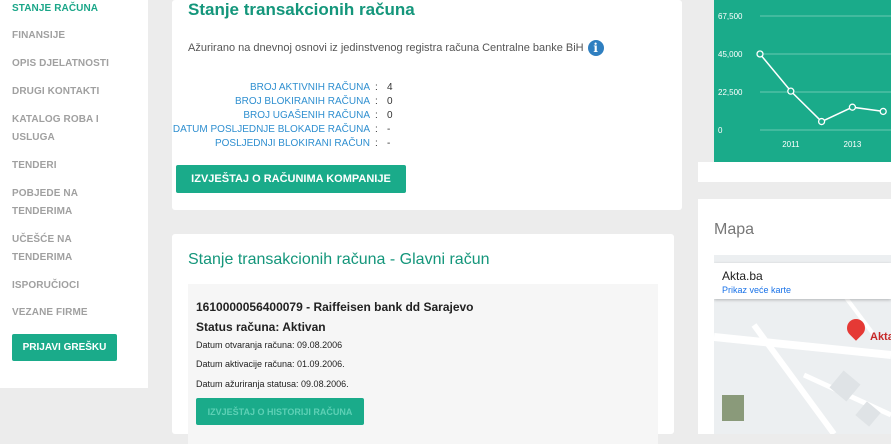 This screenshot has width=891, height=444. I want to click on report-error-button: PRIJAVI GREŠKU, so click(64, 347).